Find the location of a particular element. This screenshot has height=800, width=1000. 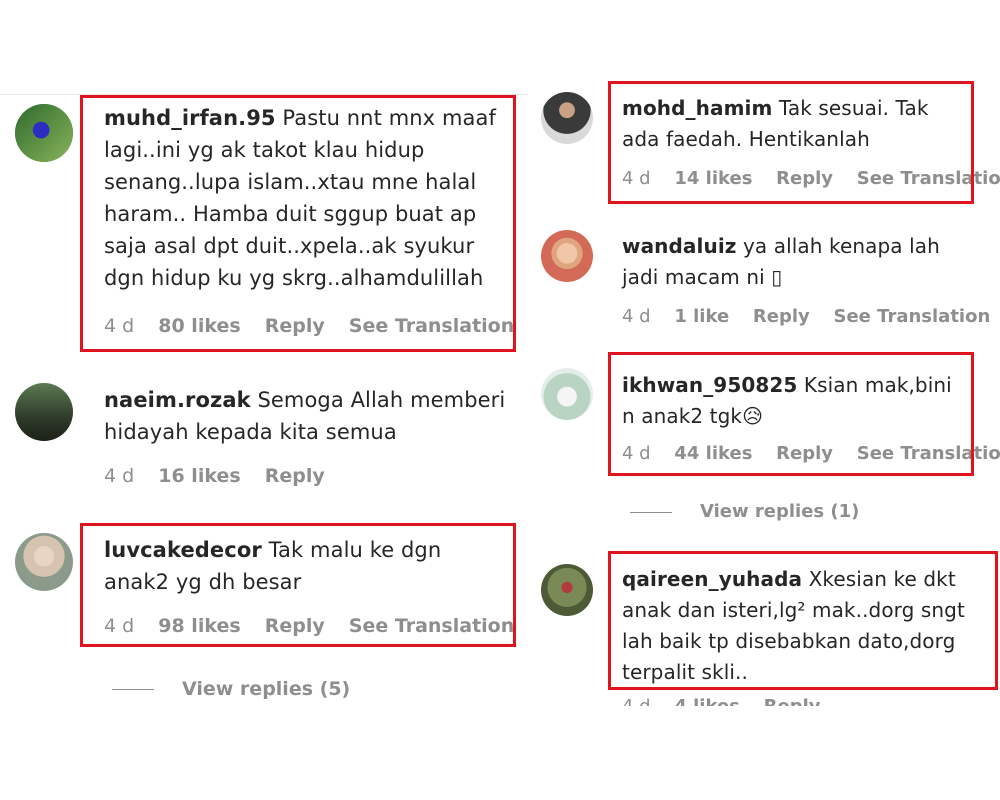

comment-meta: 4 d 16 likes Reply is located at coordinates (223, 476).